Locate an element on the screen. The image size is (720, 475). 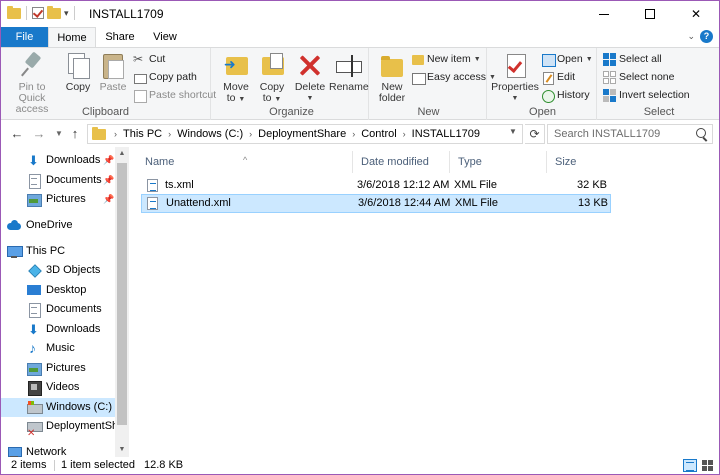
properties-icon is located at coordinates (38, 13).